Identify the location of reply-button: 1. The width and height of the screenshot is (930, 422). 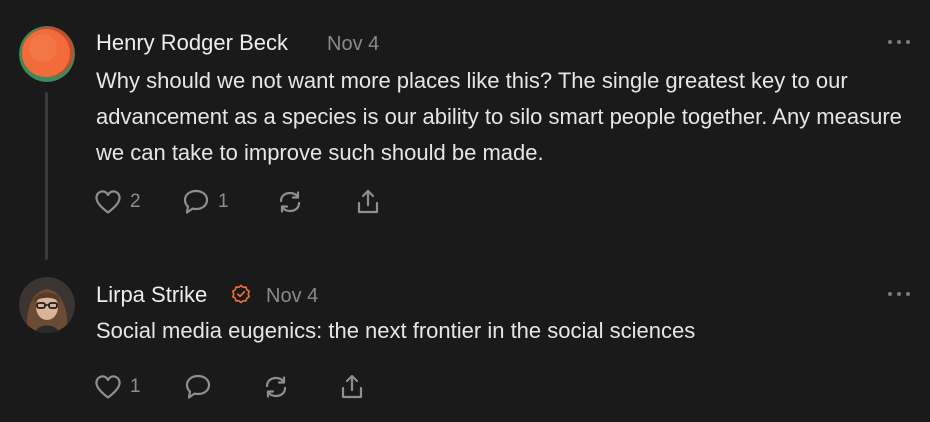
(205, 202).